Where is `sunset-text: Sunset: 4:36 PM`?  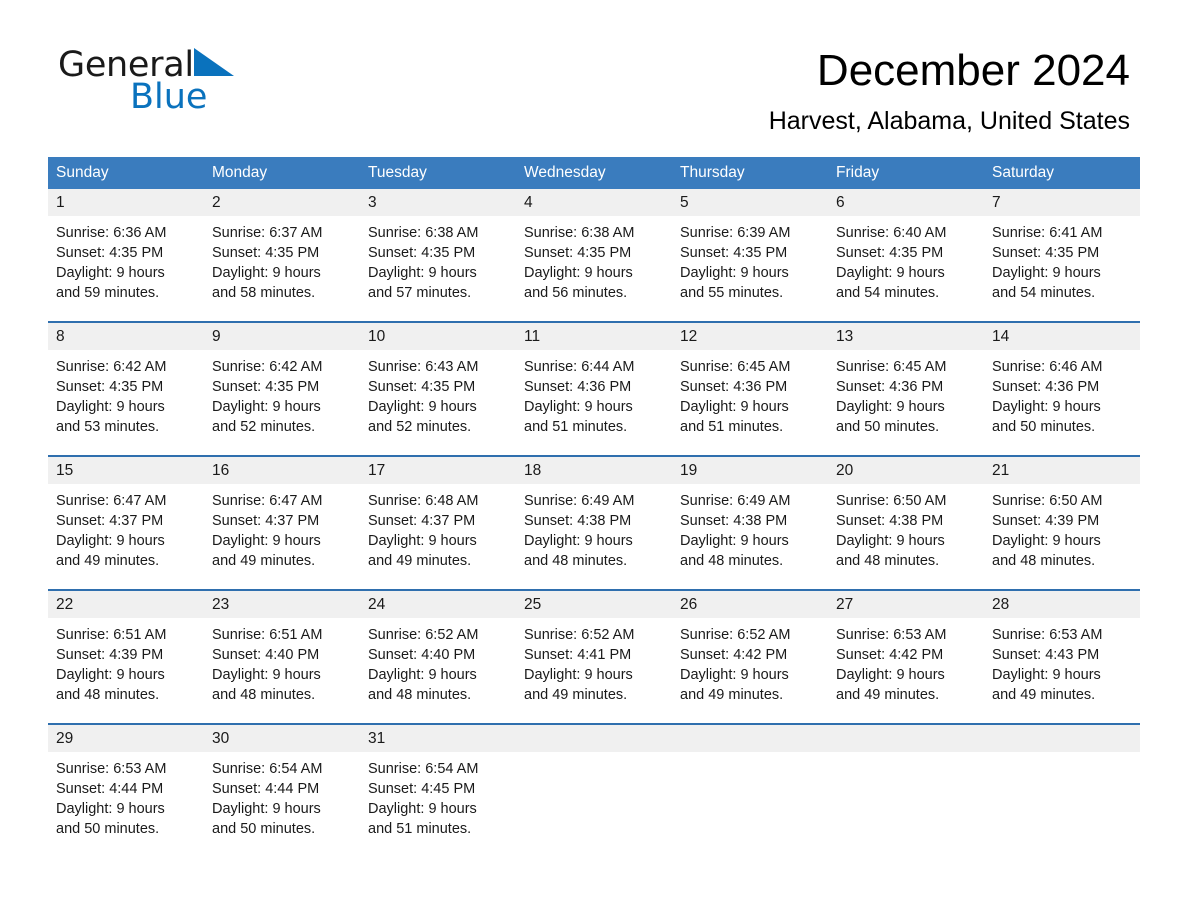
sunset-text: Sunset: 4:36 PM is located at coordinates (890, 387).